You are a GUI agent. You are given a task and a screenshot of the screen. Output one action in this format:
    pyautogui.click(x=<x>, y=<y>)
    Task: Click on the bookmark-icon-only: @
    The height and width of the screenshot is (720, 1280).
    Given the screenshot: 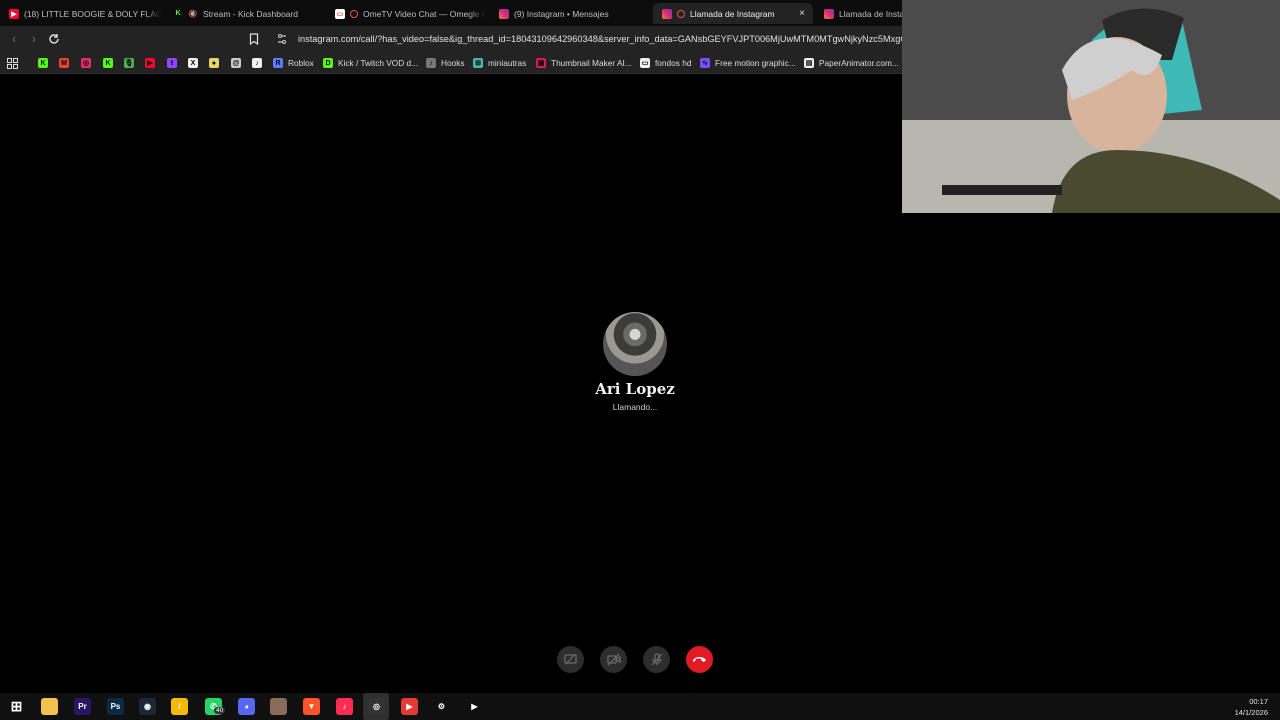 What is the action you would take?
    pyautogui.click(x=238, y=63)
    